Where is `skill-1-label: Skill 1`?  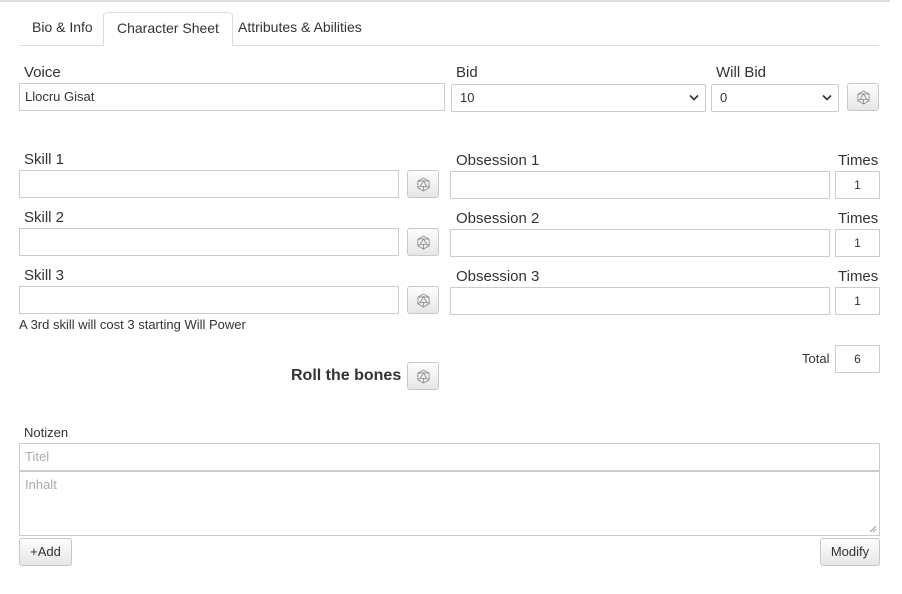
skill-1-label: Skill 1 is located at coordinates (44, 159).